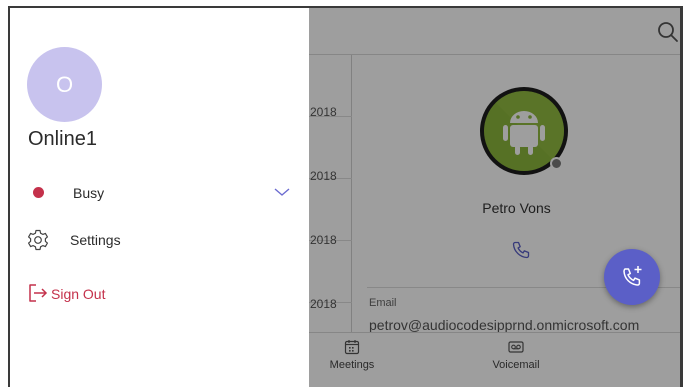 This screenshot has width=683, height=387. What do you see at coordinates (38, 192) in the screenshot?
I see `status-busy-icon` at bounding box center [38, 192].